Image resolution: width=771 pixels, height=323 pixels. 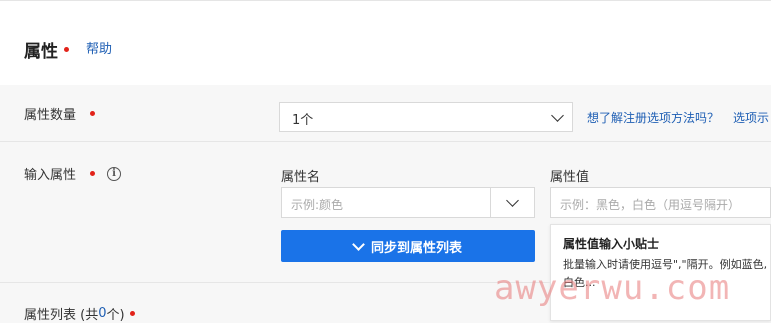 I want to click on page-title: 属性, so click(x=46, y=49).